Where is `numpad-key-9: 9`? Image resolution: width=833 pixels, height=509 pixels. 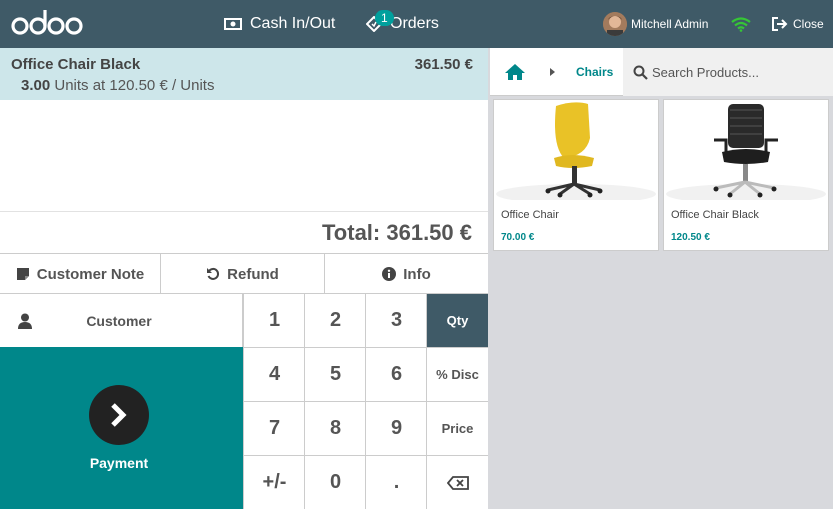 numpad-key-9: 9 is located at coordinates (396, 428).